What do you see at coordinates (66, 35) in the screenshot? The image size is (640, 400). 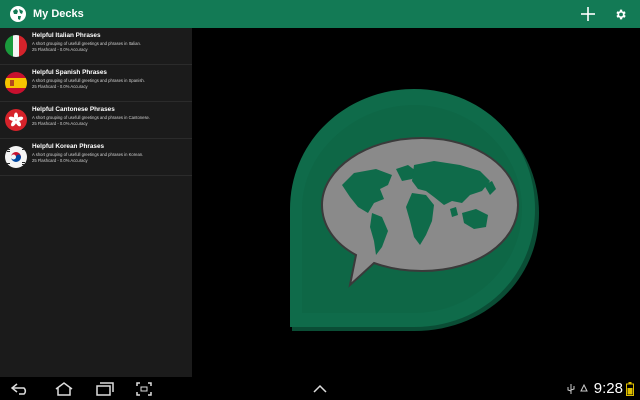 I see `deck-title: Helpful Italian Phrases` at bounding box center [66, 35].